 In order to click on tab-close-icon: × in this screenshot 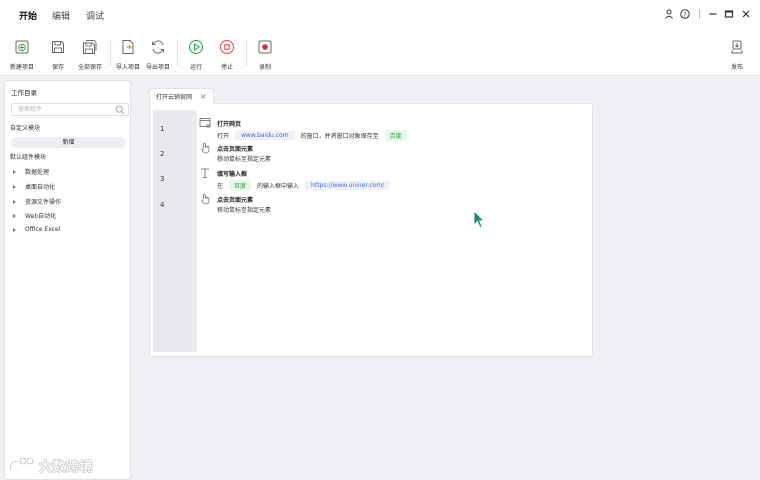, I will do `click(203, 96)`.